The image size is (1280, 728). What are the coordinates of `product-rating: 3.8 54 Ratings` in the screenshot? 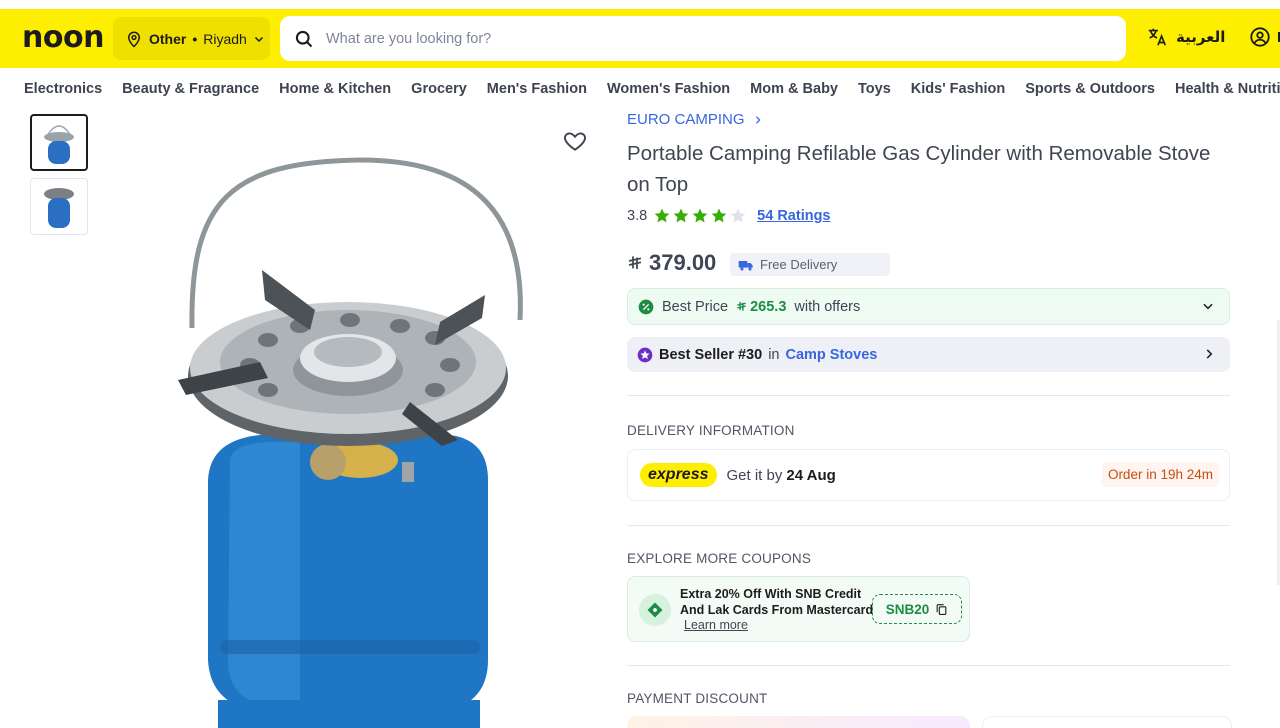 It's located at (729, 216).